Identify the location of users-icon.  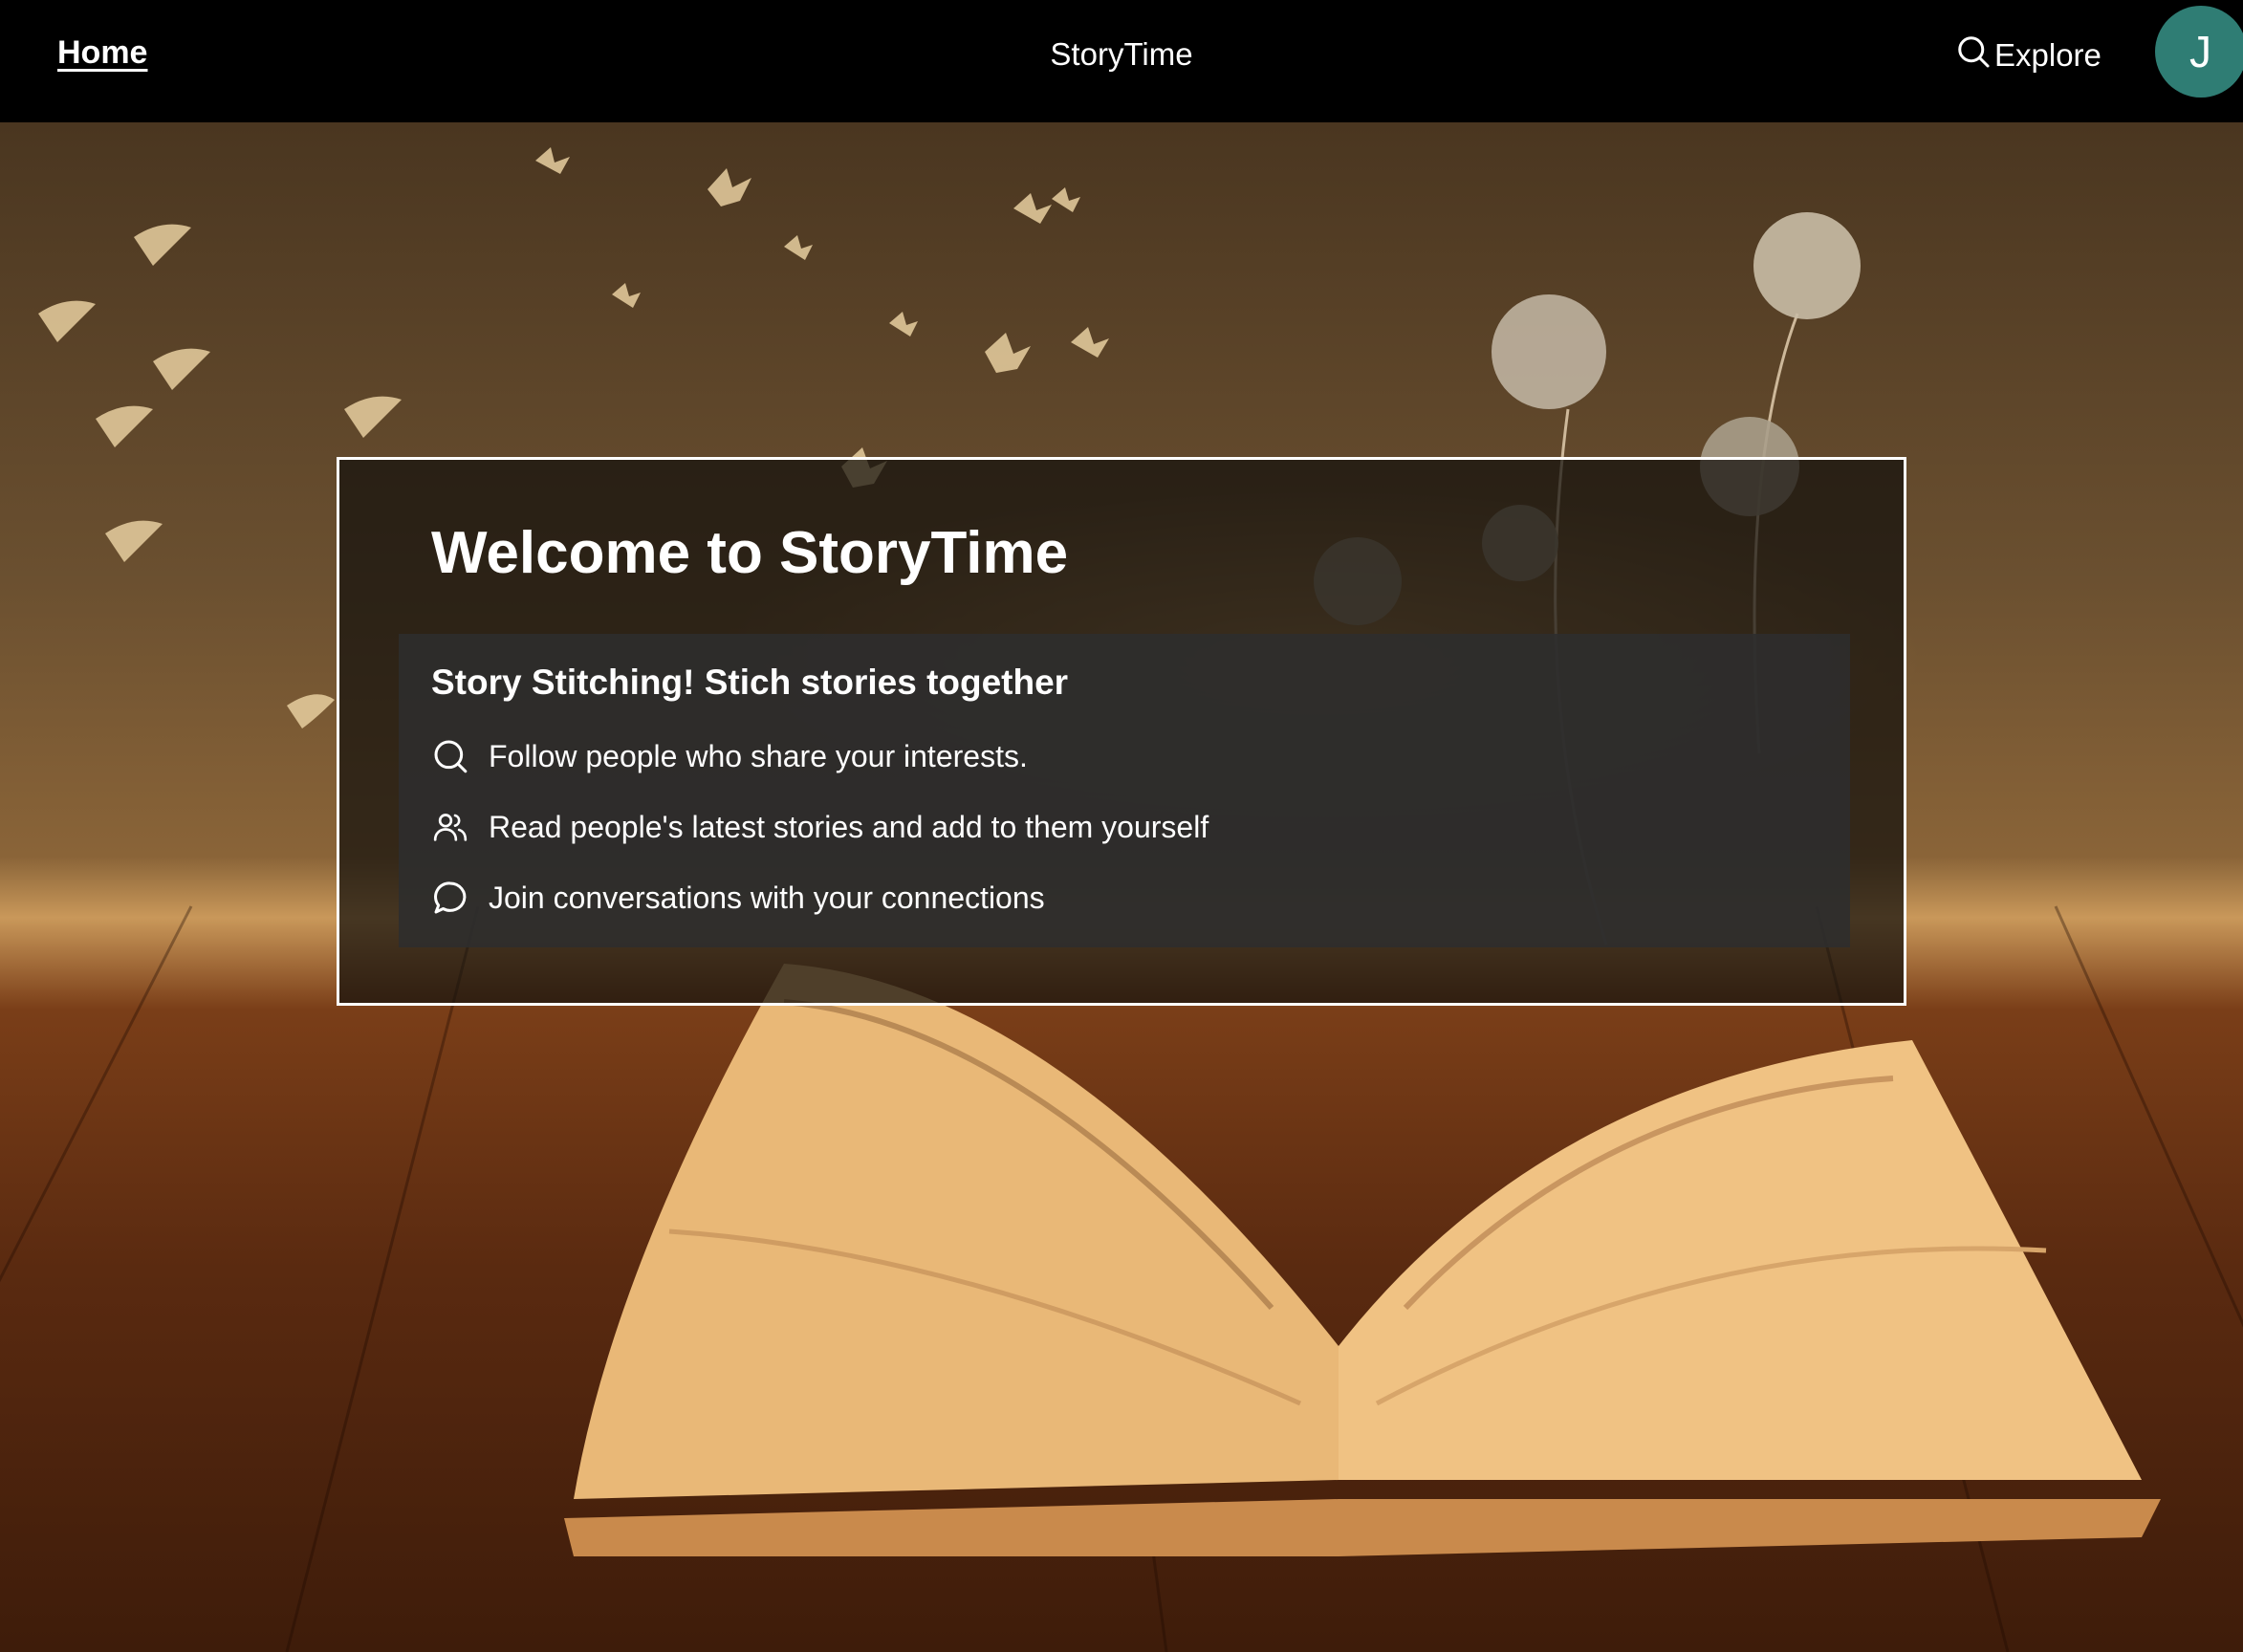
(450, 827).